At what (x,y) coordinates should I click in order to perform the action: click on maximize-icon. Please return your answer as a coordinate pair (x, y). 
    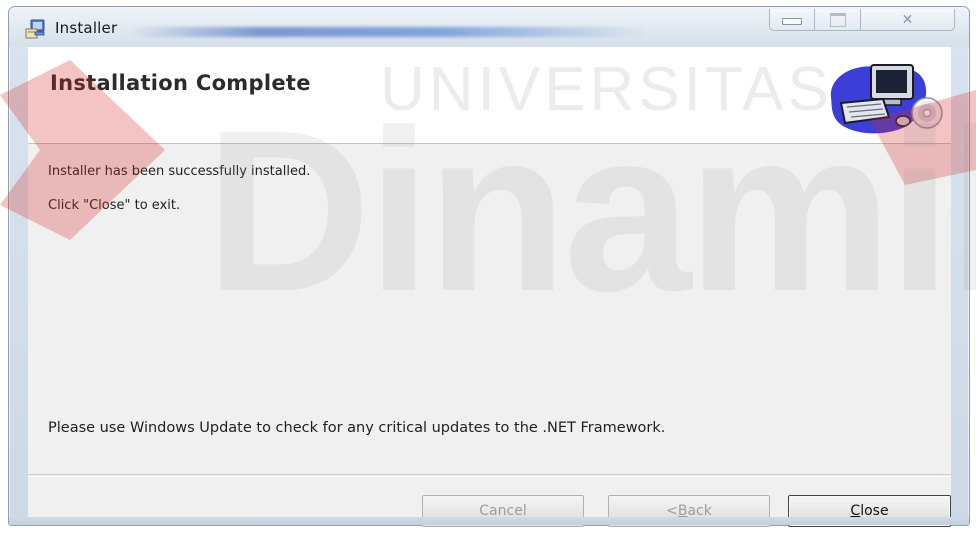
    Looking at the image, I should click on (837, 19).